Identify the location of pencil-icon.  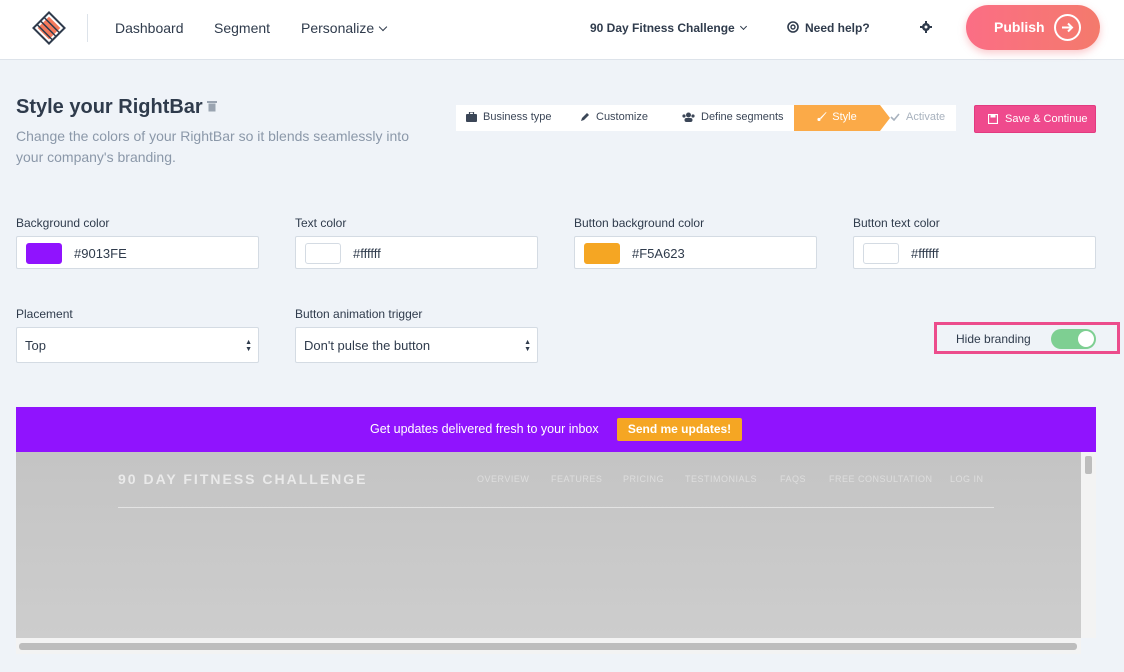
(585, 117).